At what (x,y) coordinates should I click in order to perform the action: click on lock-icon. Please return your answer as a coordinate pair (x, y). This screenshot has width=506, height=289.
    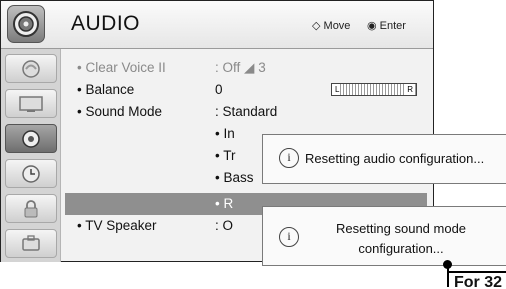
    Looking at the image, I should click on (31, 208).